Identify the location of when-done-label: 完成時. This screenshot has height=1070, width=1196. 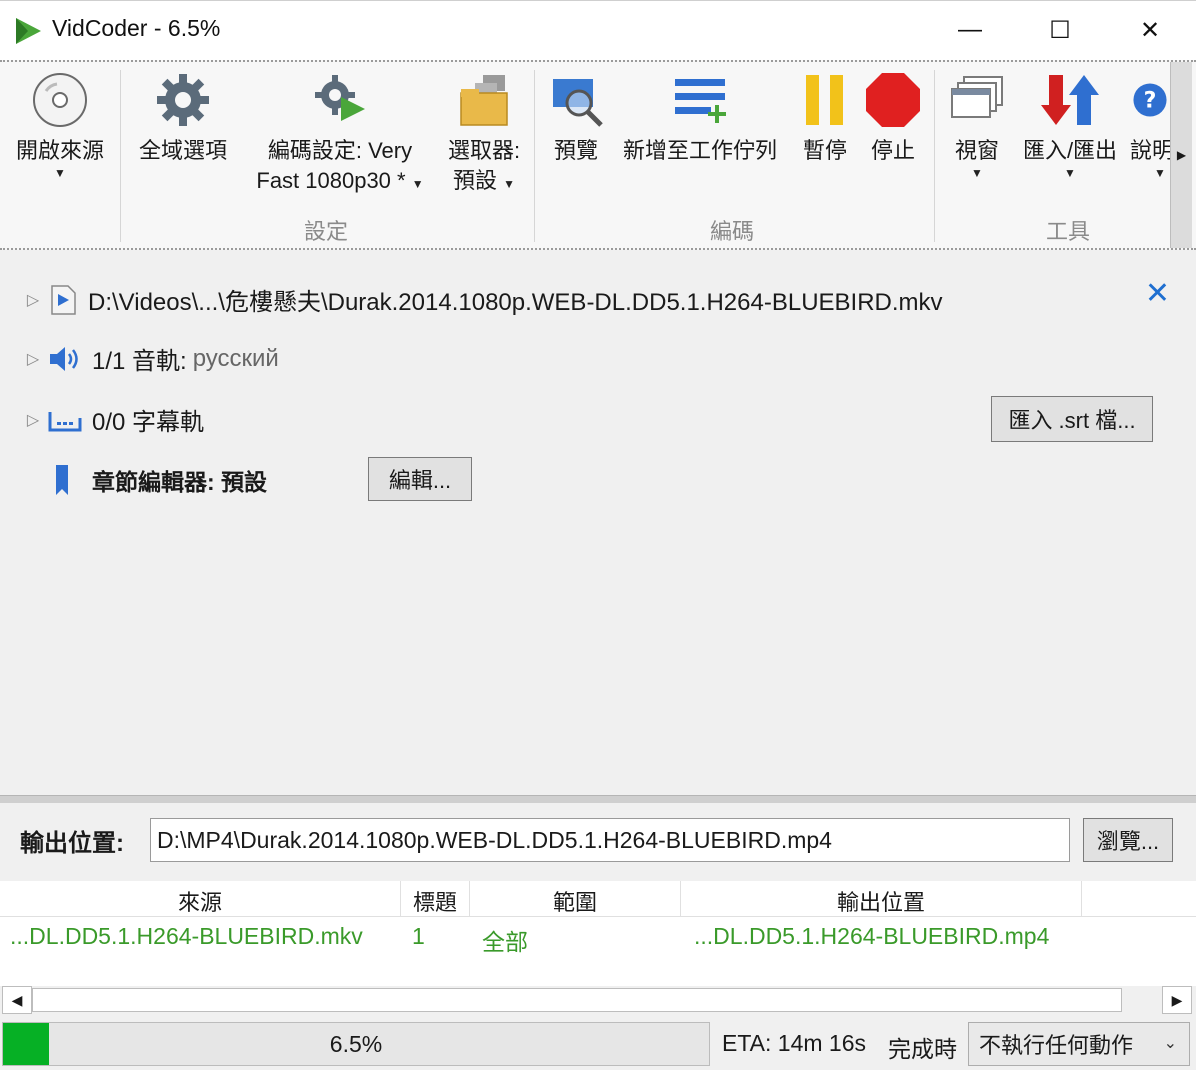
(922, 1049).